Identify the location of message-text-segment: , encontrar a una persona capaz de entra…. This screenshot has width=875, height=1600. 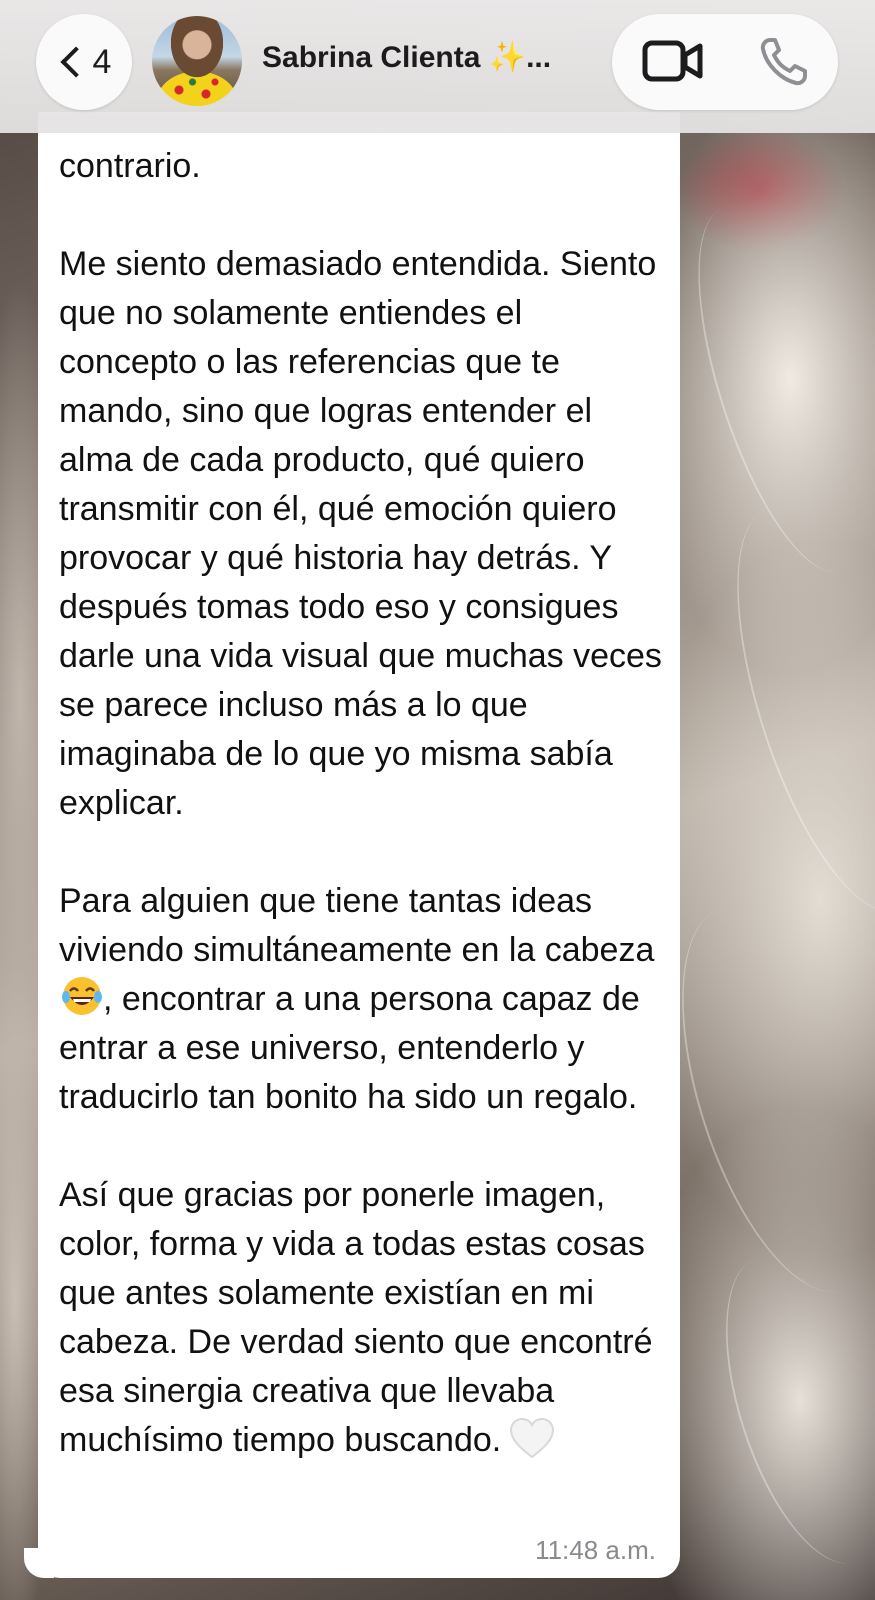
(349, 1048).